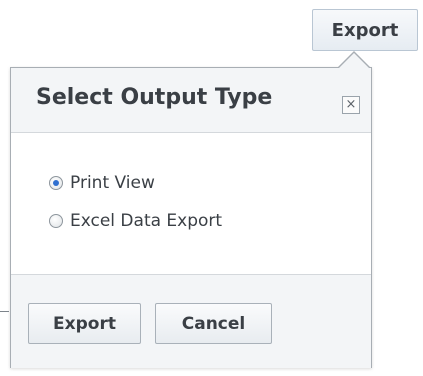 This screenshot has width=423, height=376. I want to click on option-label-excel-data-export: Excel Data Export, so click(146, 221).